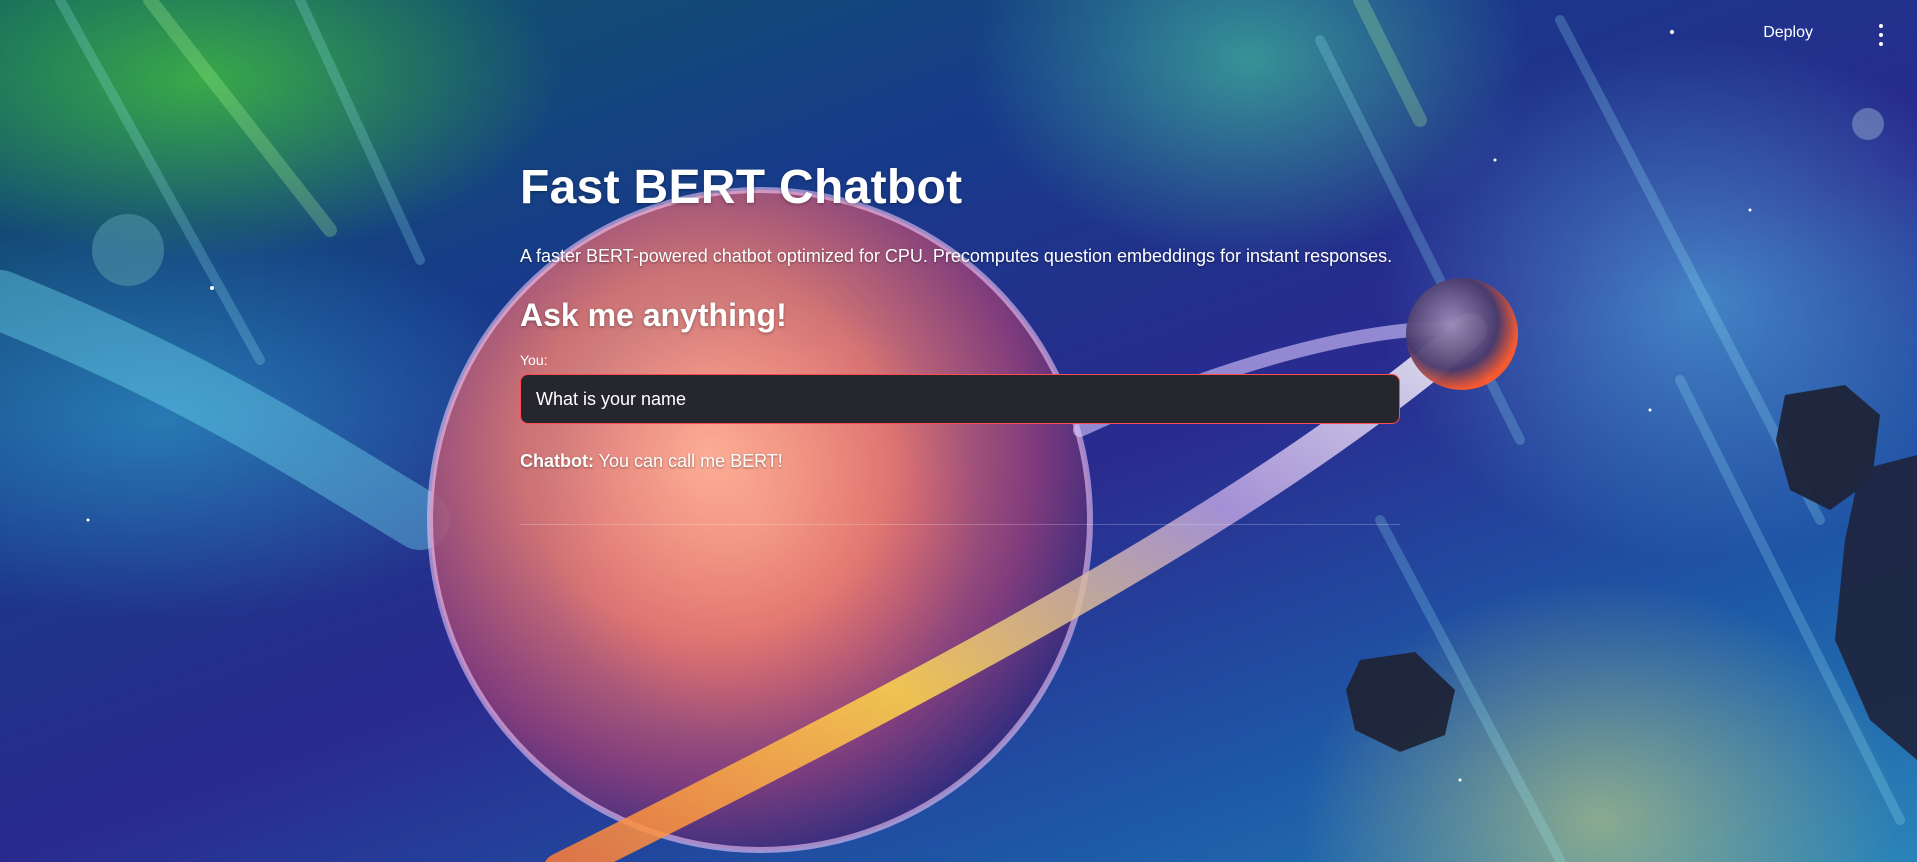 The height and width of the screenshot is (862, 1917). What do you see at coordinates (960, 461) in the screenshot?
I see `chatbot-response: Chatbot: You can call me BERT!` at bounding box center [960, 461].